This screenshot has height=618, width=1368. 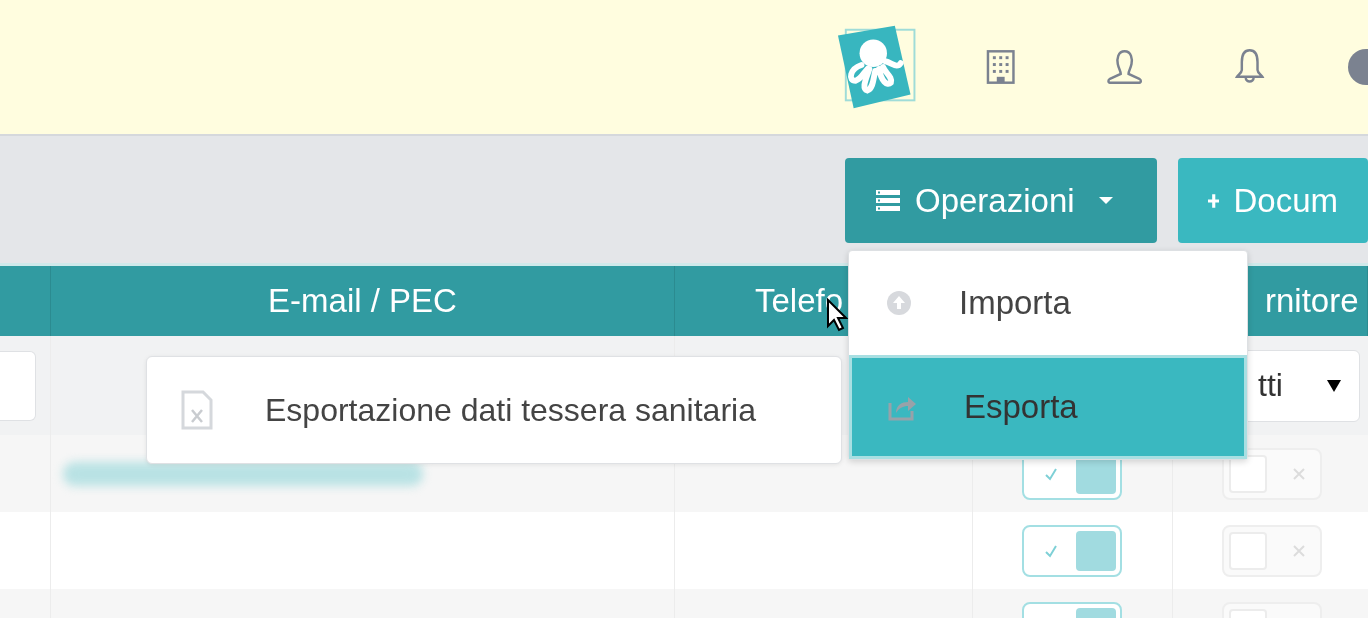 I want to click on user-icon, so click(x=1124, y=67).